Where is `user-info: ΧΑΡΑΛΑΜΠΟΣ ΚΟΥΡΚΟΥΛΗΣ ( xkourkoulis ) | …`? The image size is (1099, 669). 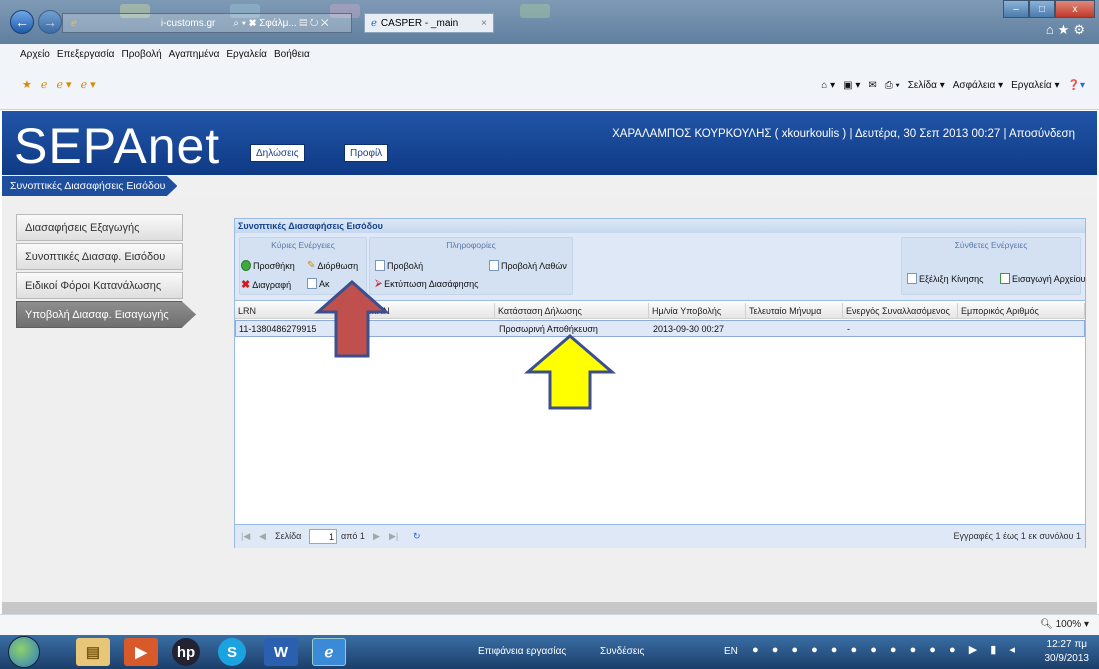 user-info: ΧΑΡΑΛΑΜΠΟΣ ΚΟΥΡΚΟΥΛΗΣ ( xkourkoulis ) | … is located at coordinates (843, 134).